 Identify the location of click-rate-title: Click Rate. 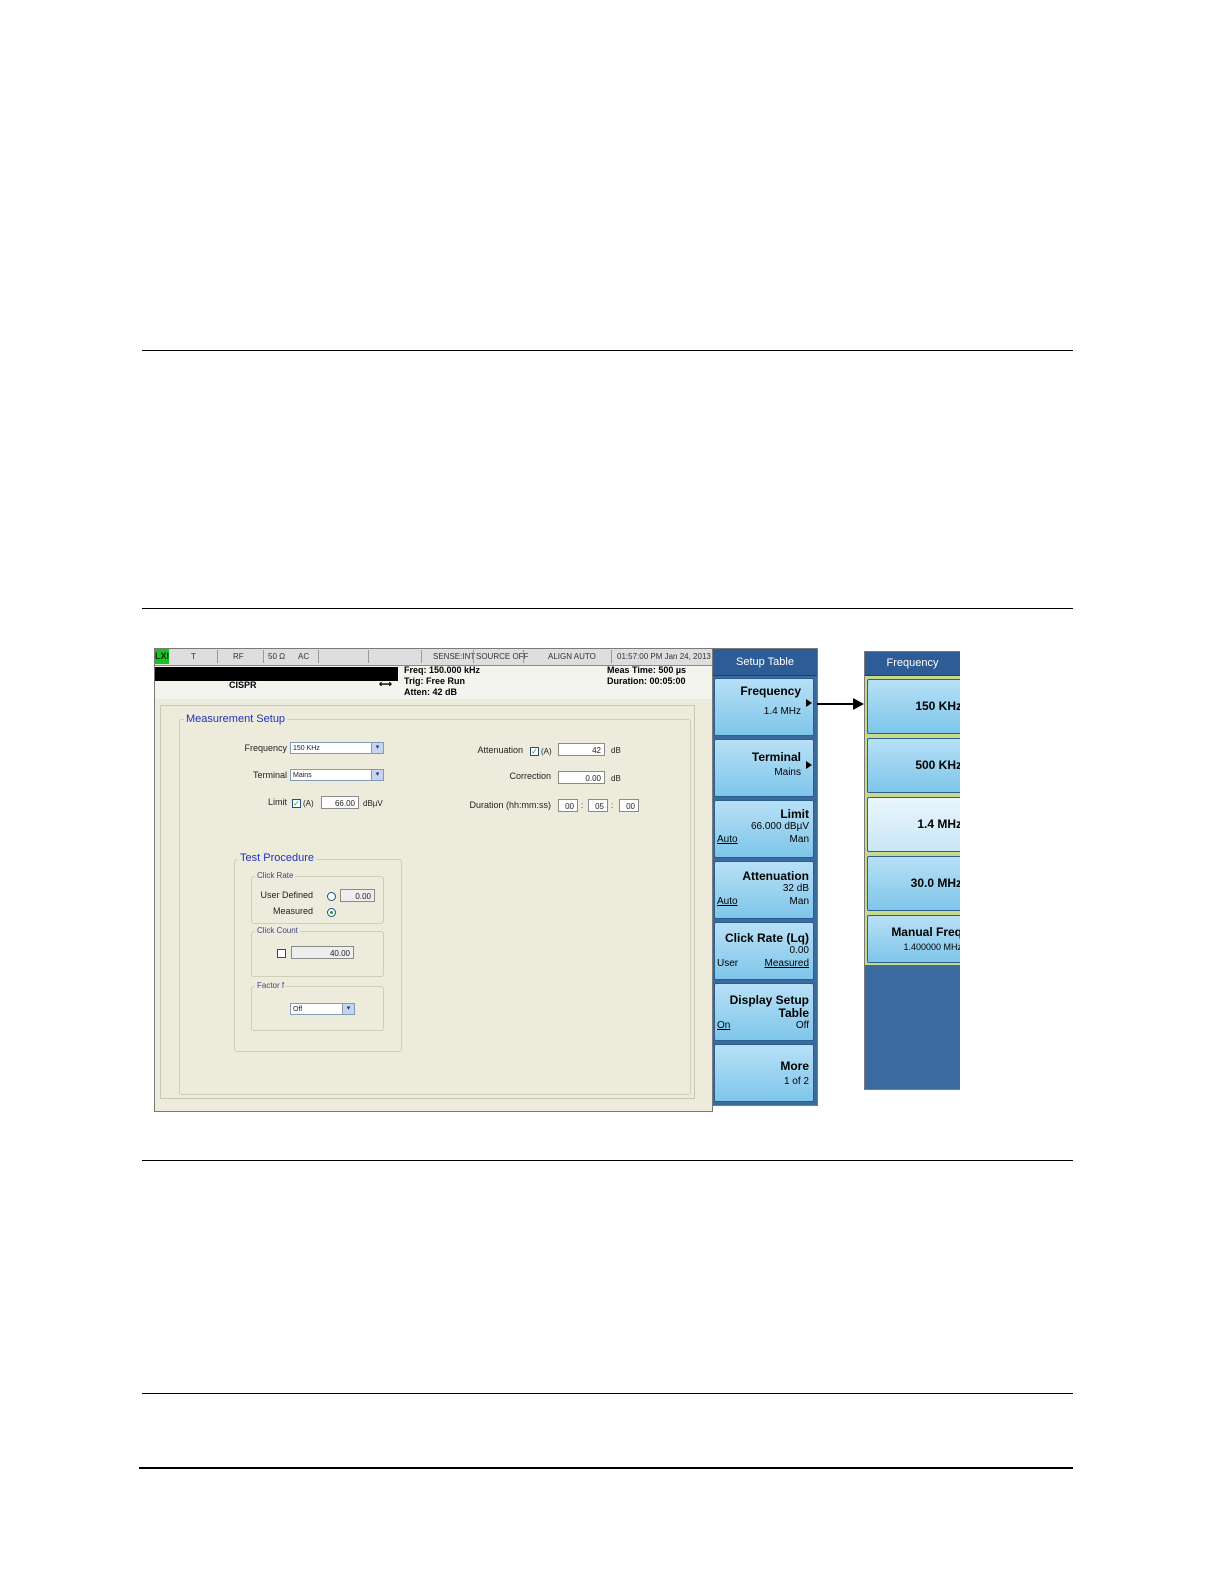
(275, 875).